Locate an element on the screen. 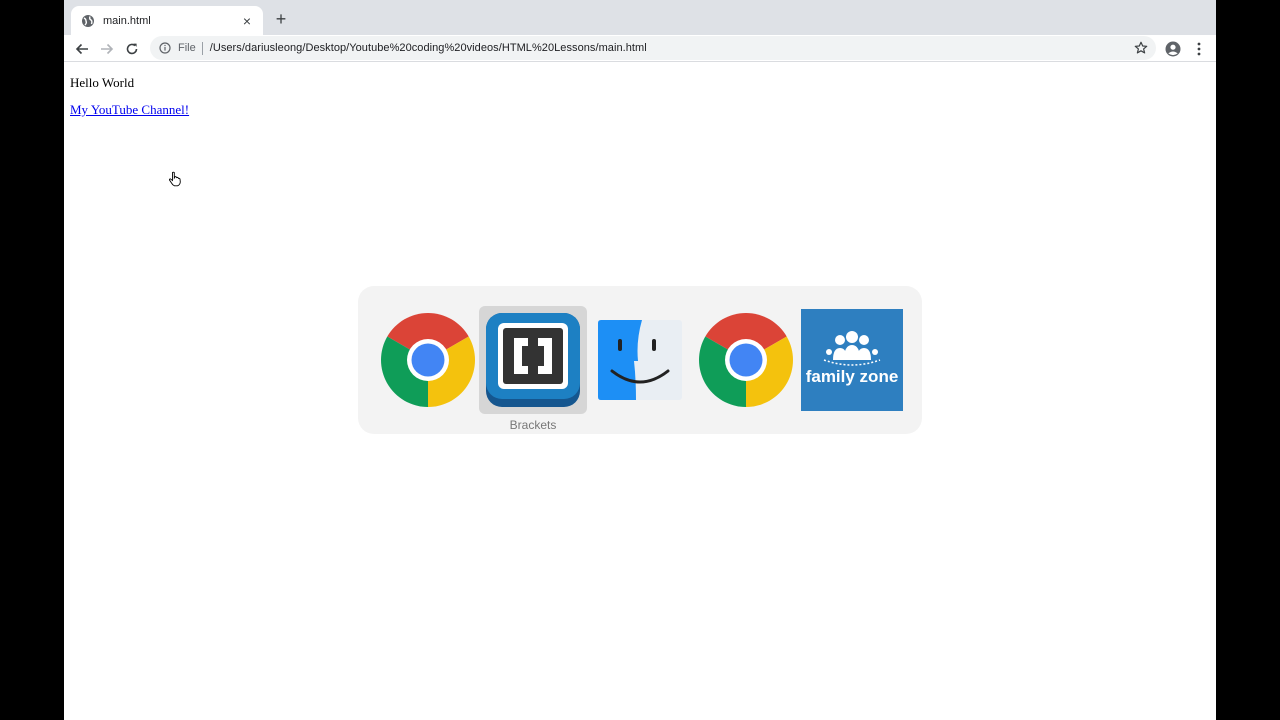  selected-app-label: Brackets is located at coordinates (533, 425).